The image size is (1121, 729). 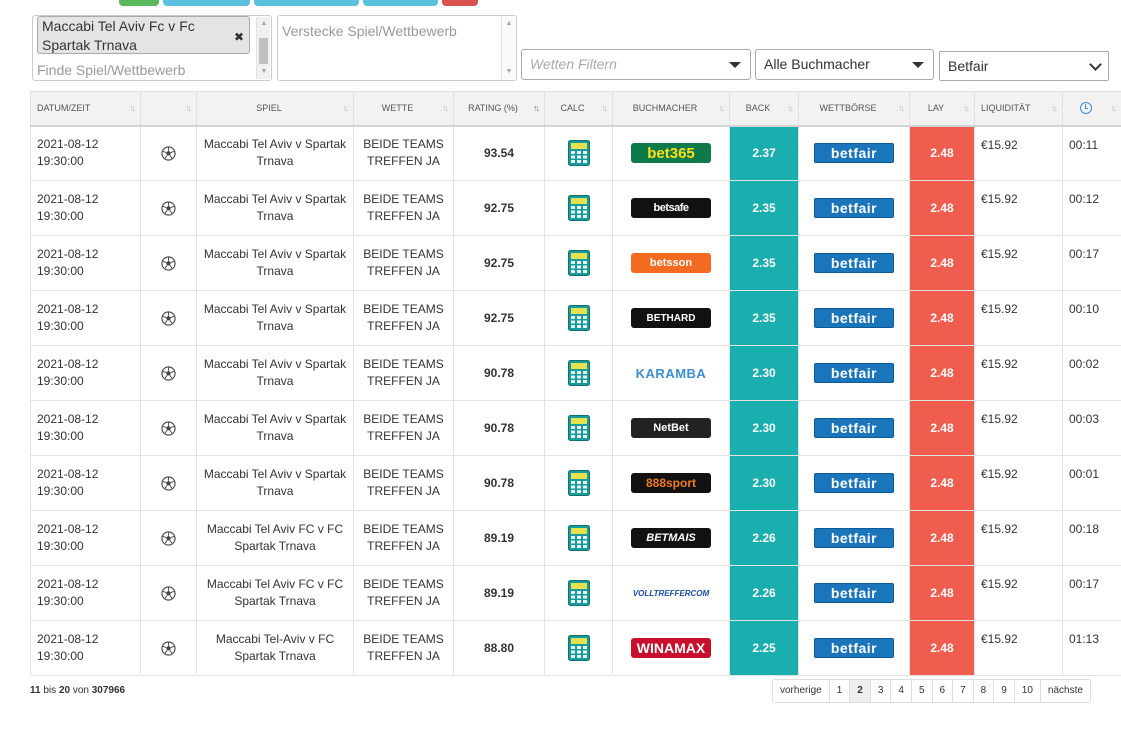 What do you see at coordinates (499, 109) in the screenshot?
I see `col-header-rating: Rating (%) ↑↓` at bounding box center [499, 109].